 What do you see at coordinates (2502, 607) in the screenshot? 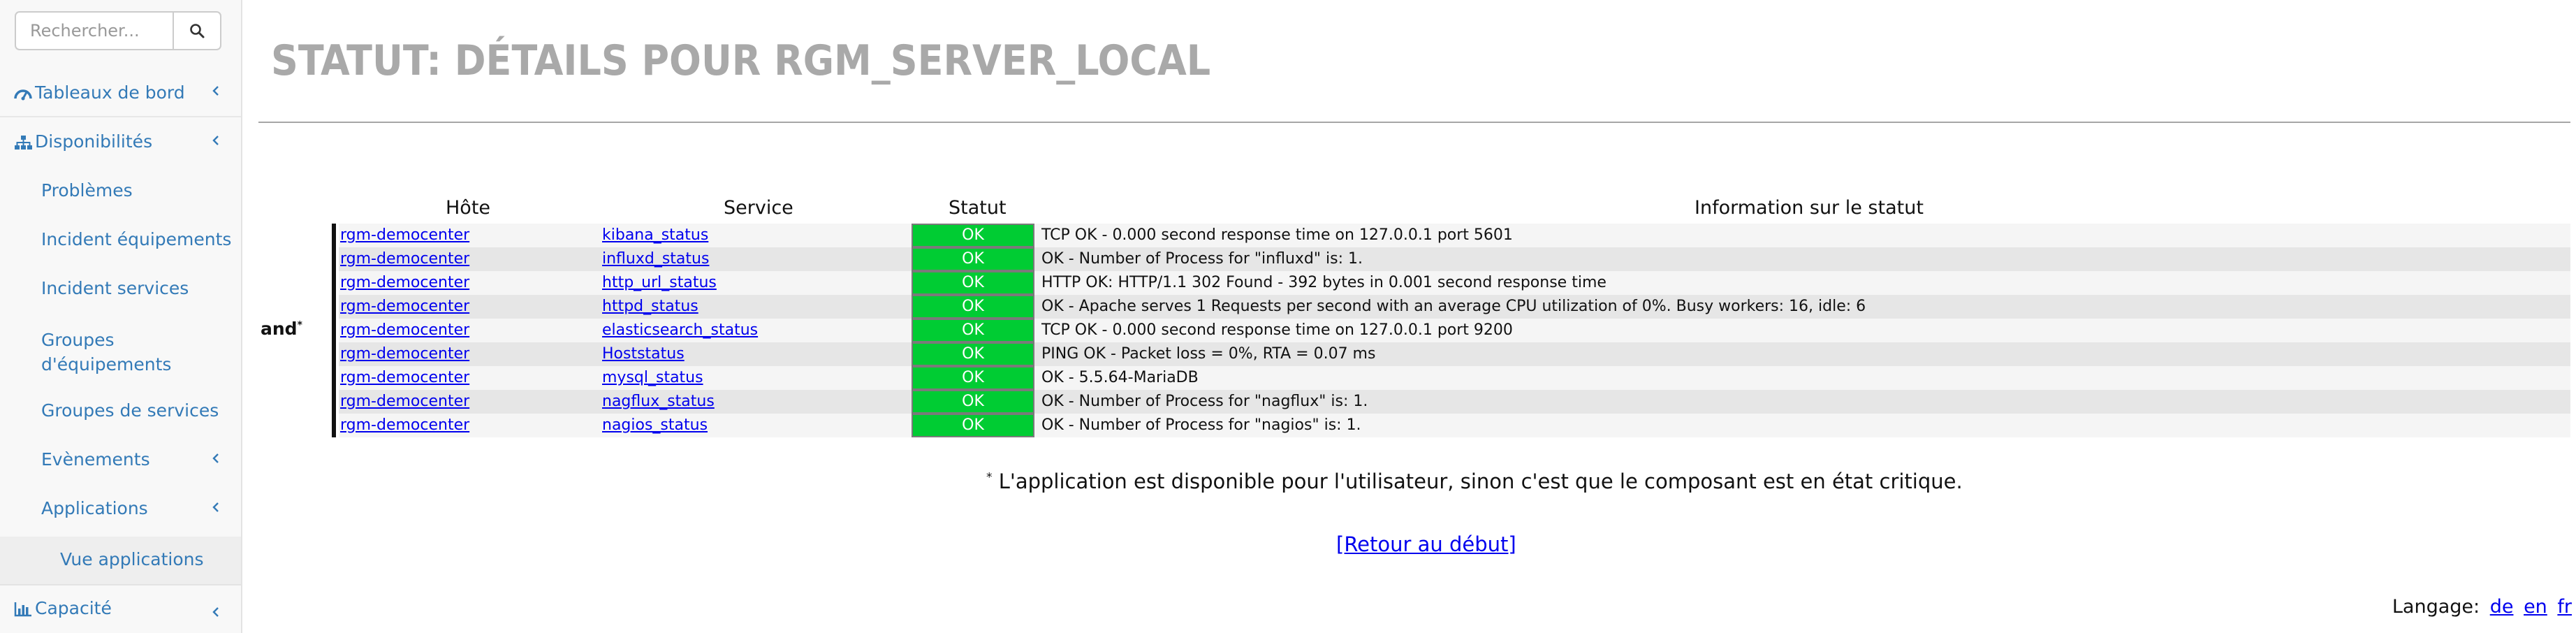
I see `language-option-de: de` at bounding box center [2502, 607].